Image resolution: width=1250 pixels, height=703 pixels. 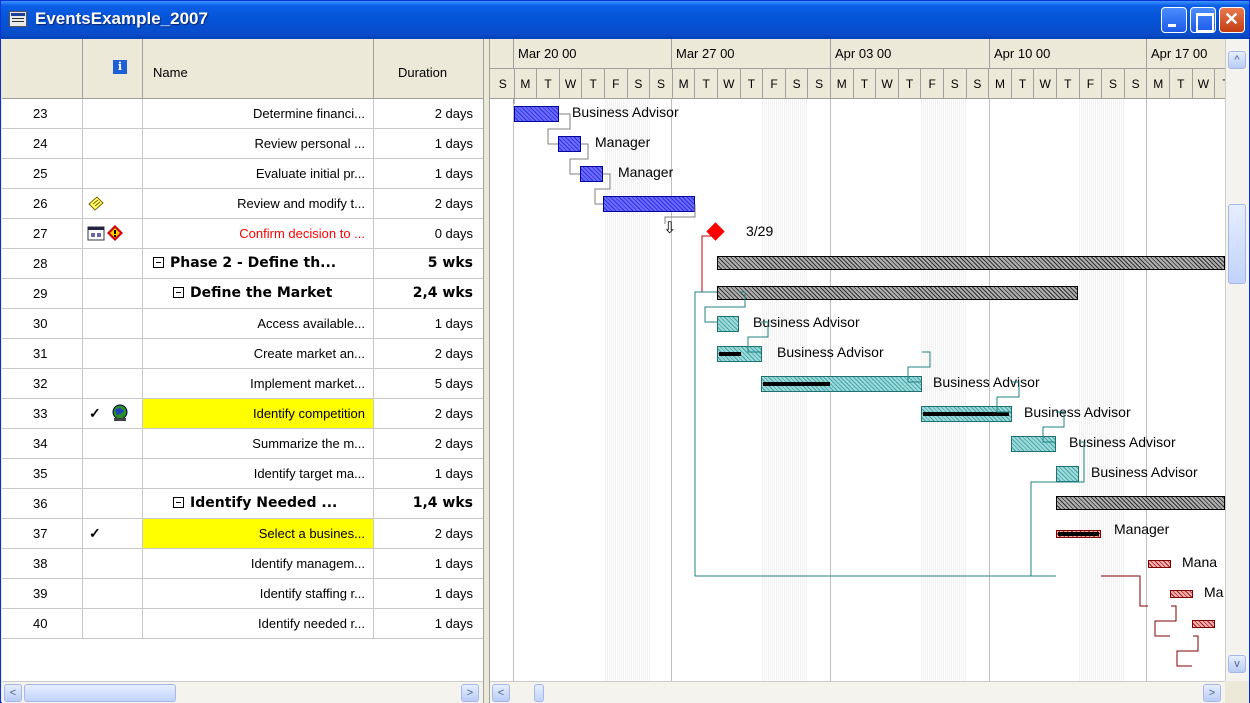 I want to click on table-row: 31 Create market an... 2 days, so click(x=242, y=354).